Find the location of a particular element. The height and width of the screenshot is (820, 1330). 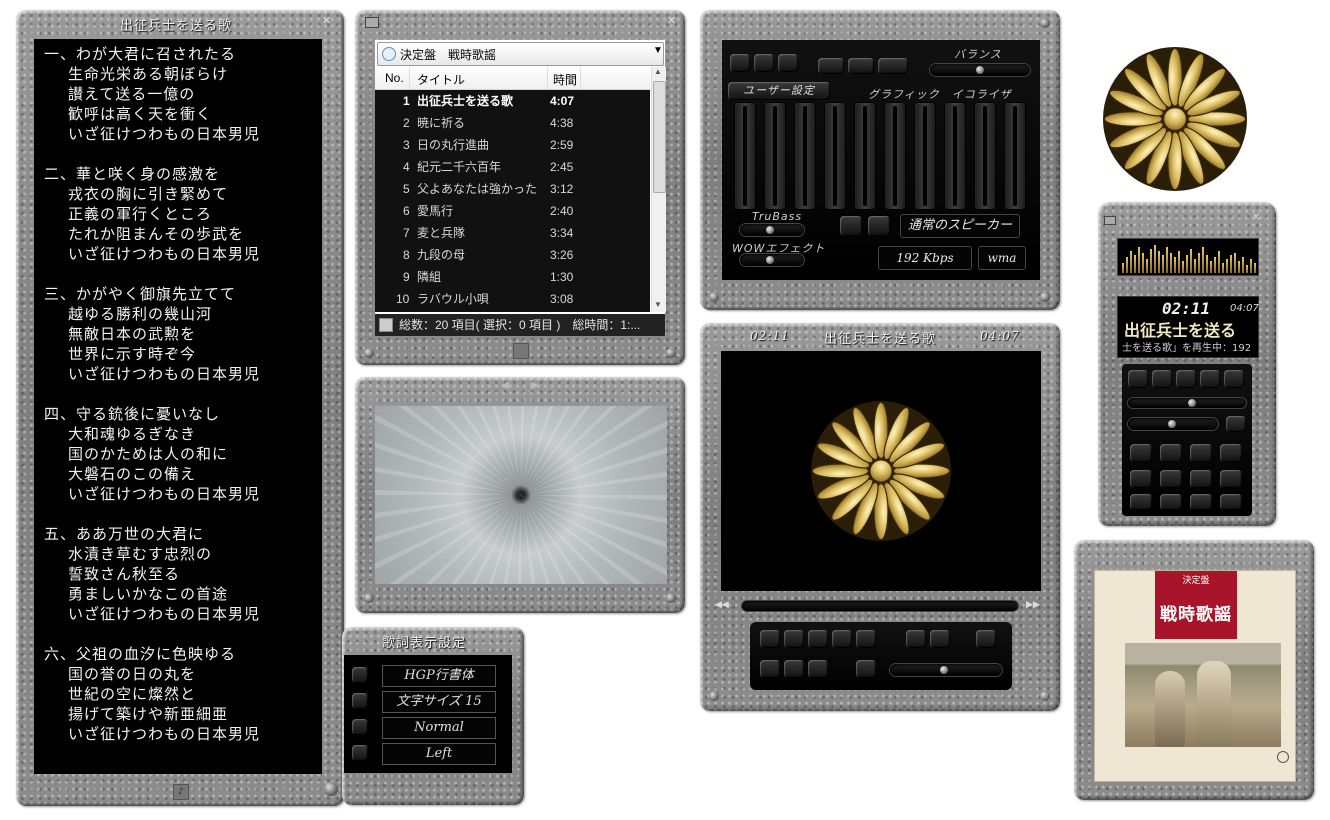

mini-volume-slider is located at coordinates (1173, 424).